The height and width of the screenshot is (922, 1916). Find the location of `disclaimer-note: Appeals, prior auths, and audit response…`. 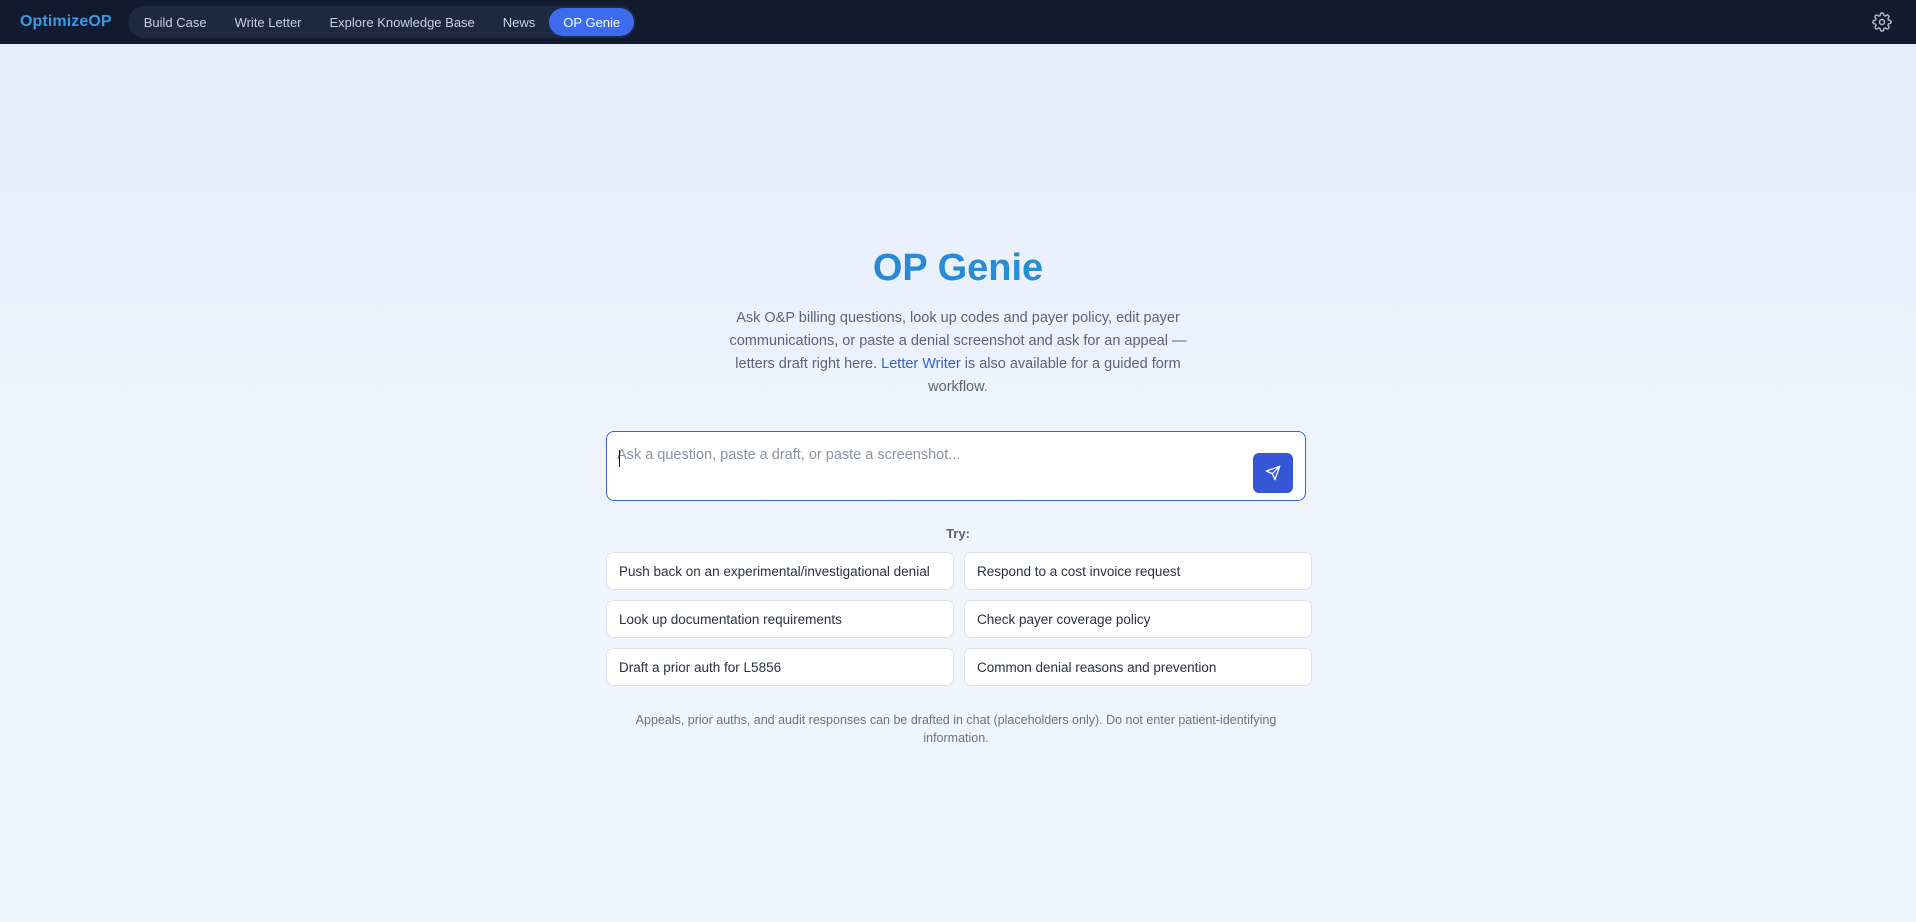

disclaimer-note: Appeals, prior auths, and audit response… is located at coordinates (956, 729).